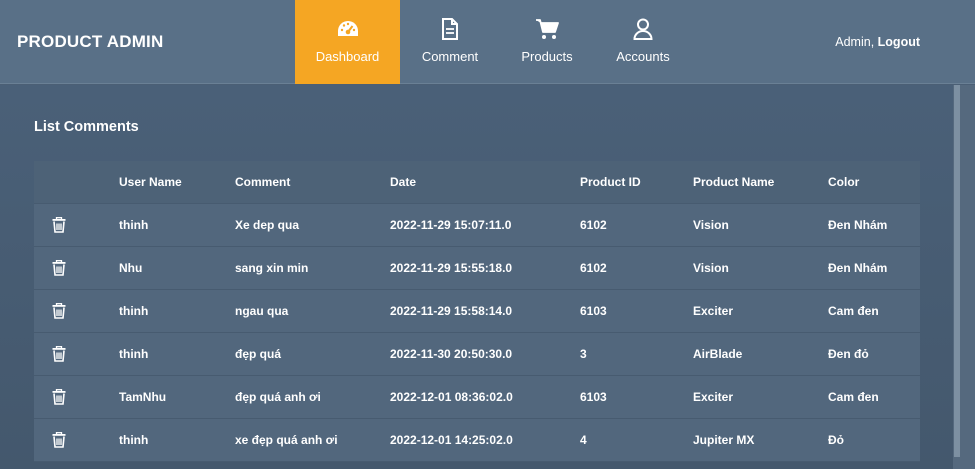  I want to click on cell-comment: đẹp quá anh ơi, so click(278, 397).